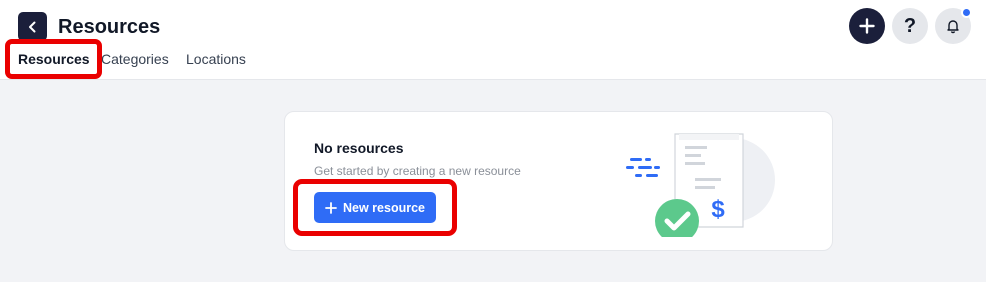 The width and height of the screenshot is (986, 282). I want to click on help-button: ?, so click(910, 26).